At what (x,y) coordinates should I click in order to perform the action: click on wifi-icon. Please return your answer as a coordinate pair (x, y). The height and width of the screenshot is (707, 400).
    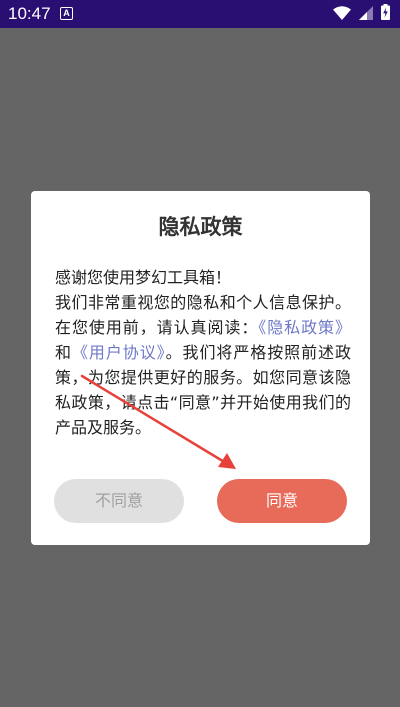
    Looking at the image, I should click on (342, 14).